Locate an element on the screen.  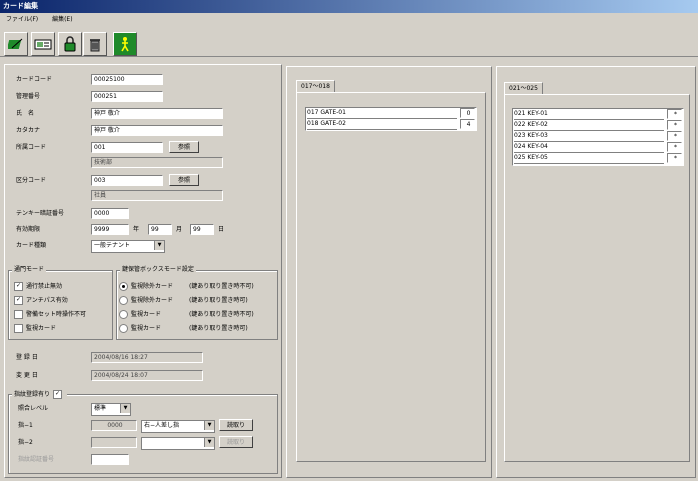
card-edit-icon is located at coordinates (15, 43).